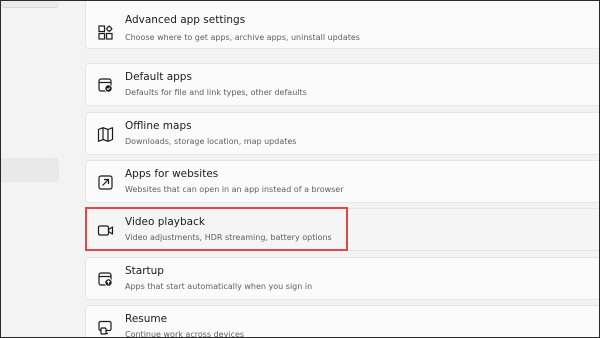 This screenshot has width=600, height=338. What do you see at coordinates (144, 271) in the screenshot?
I see `setting-title: Startup` at bounding box center [144, 271].